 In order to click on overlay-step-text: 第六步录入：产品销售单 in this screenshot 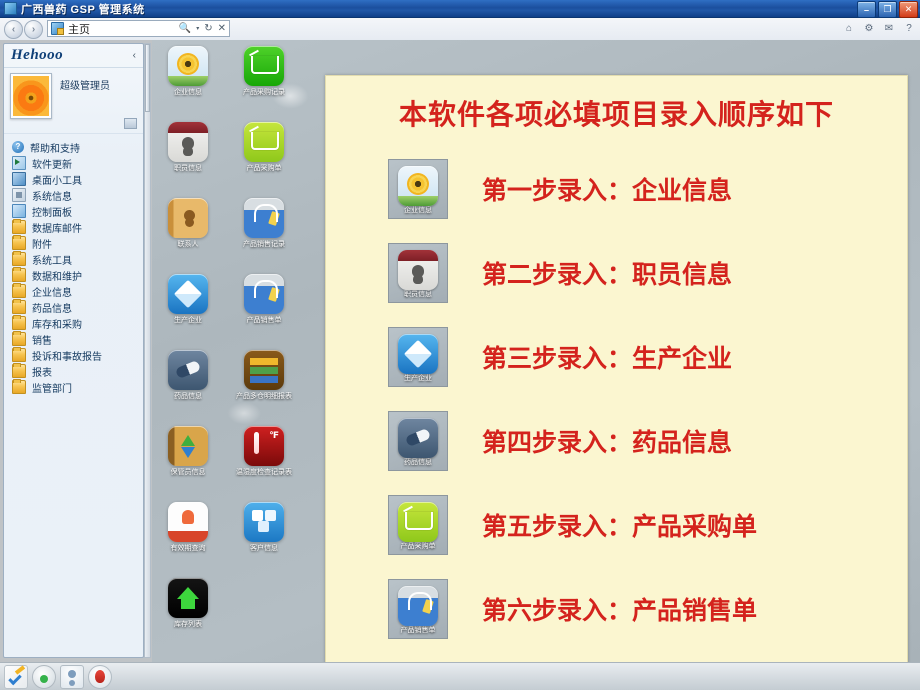, I will do `click(620, 610)`.